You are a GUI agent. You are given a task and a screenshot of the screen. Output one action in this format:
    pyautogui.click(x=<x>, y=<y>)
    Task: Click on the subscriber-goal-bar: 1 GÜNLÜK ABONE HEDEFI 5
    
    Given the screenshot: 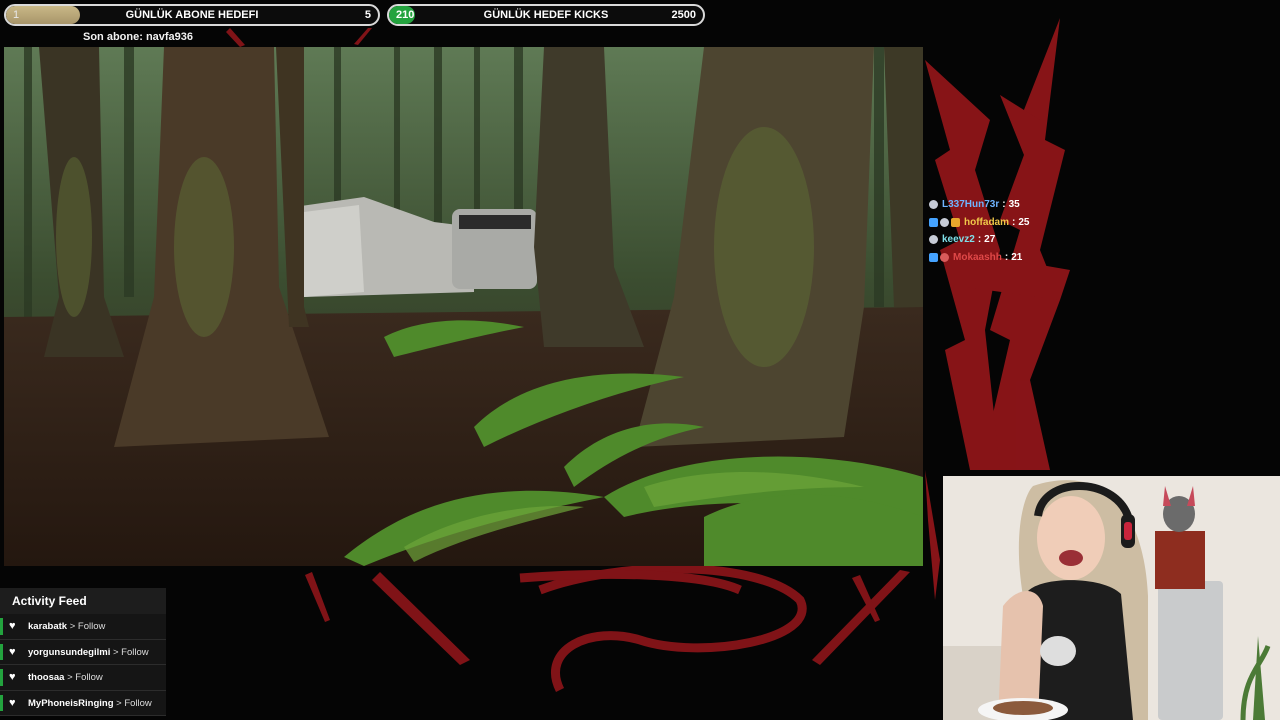 What is the action you would take?
    pyautogui.click(x=192, y=15)
    